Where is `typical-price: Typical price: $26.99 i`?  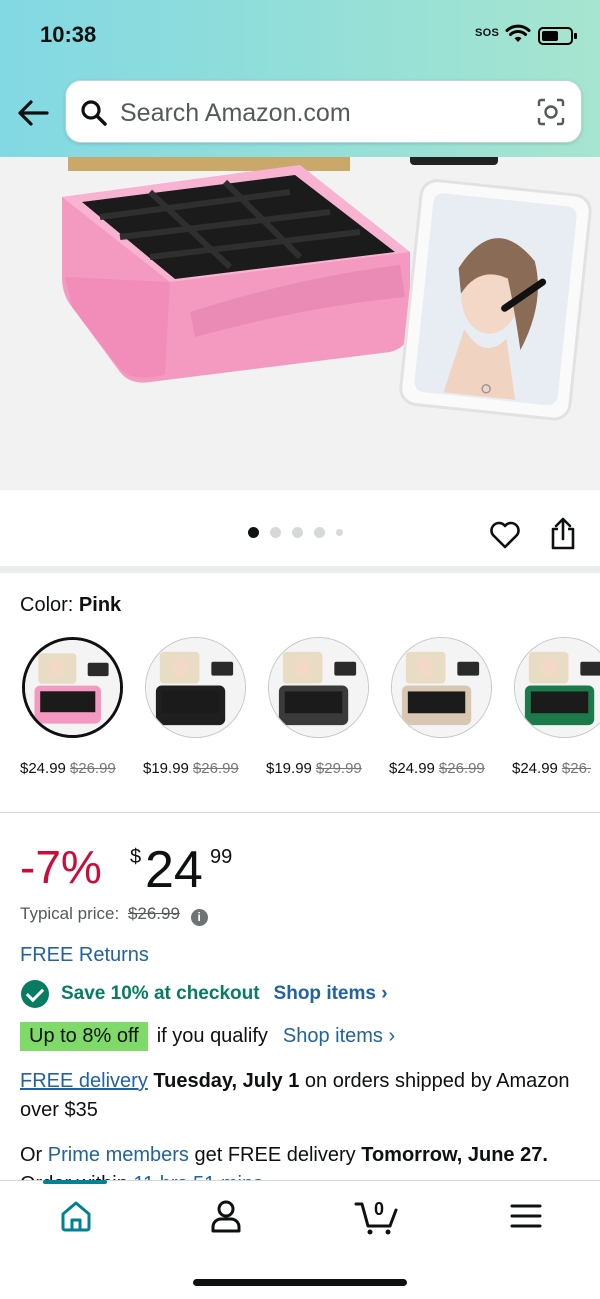 typical-price: Typical price: $26.99 i is located at coordinates (114, 915).